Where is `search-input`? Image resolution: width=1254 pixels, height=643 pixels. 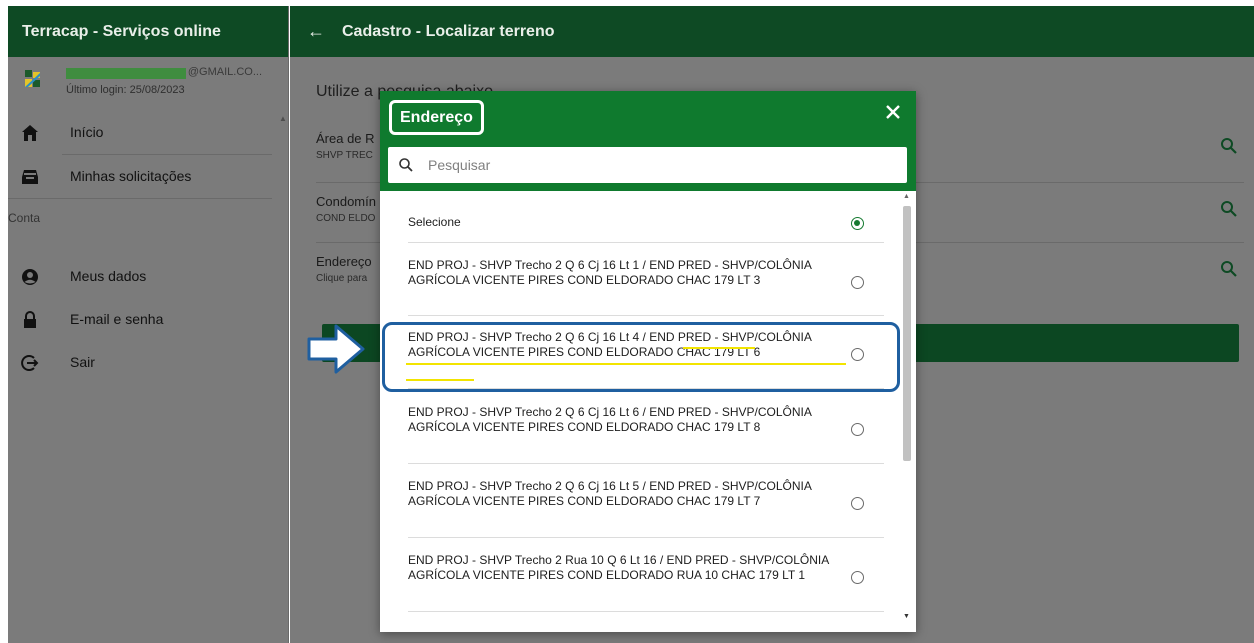
search-input is located at coordinates (658, 165).